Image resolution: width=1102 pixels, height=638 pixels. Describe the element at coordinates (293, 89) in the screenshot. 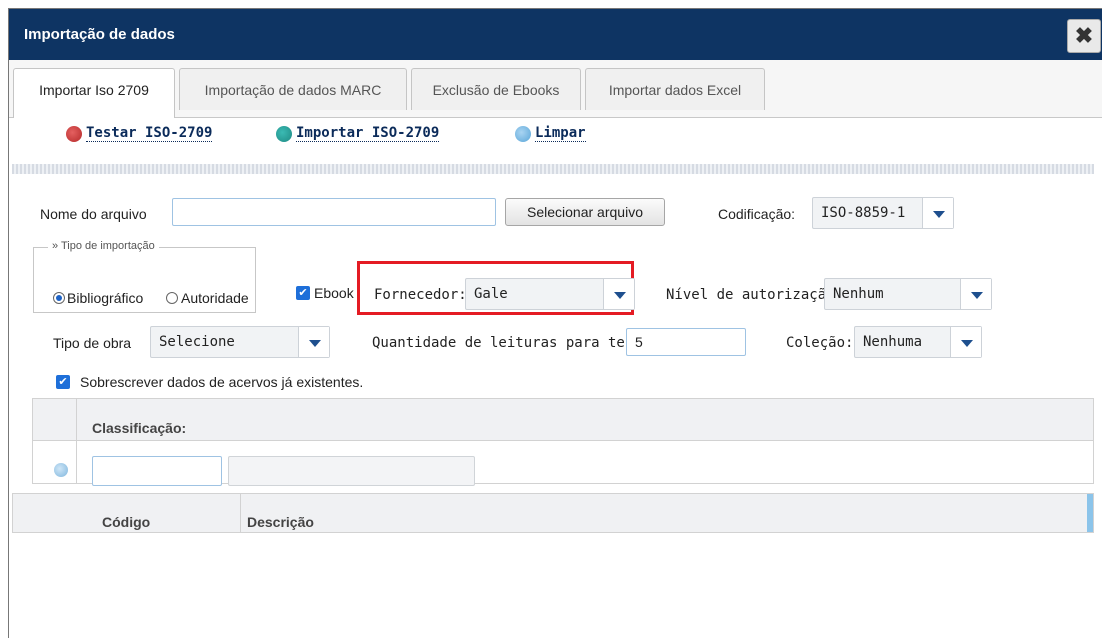

I see `tab-importacao-marc: Importação de dados MARC` at that location.